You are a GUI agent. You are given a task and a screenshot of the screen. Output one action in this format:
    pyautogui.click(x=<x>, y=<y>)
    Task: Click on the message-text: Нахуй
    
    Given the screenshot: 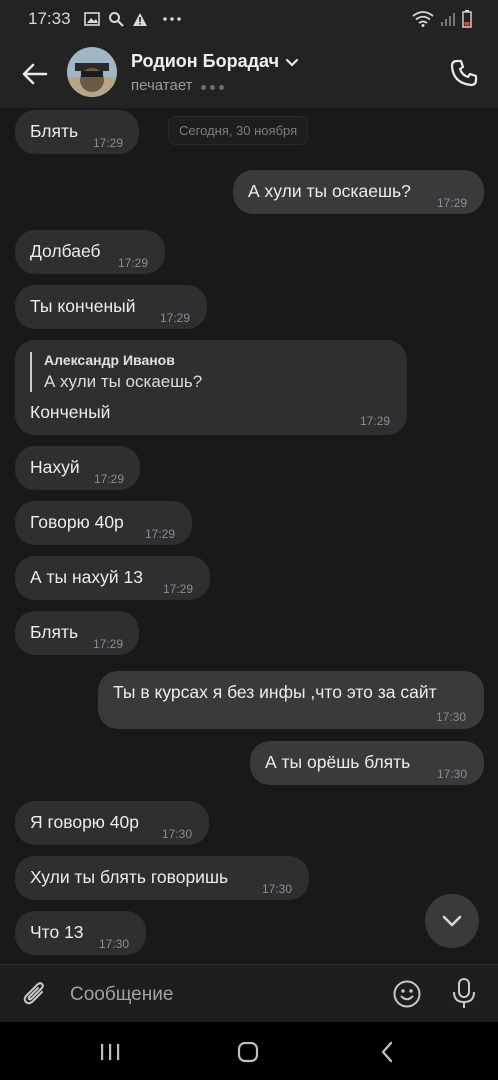 What is the action you would take?
    pyautogui.click(x=55, y=467)
    